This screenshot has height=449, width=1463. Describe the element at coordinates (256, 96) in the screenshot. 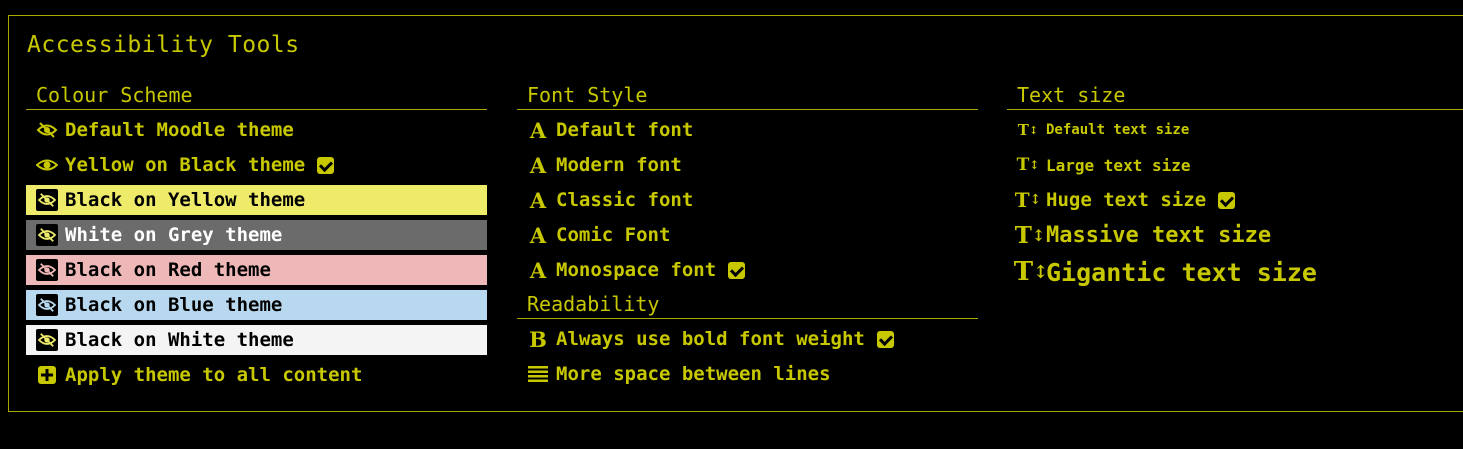

I see `colour-scheme-heading: Colour Scheme` at that location.